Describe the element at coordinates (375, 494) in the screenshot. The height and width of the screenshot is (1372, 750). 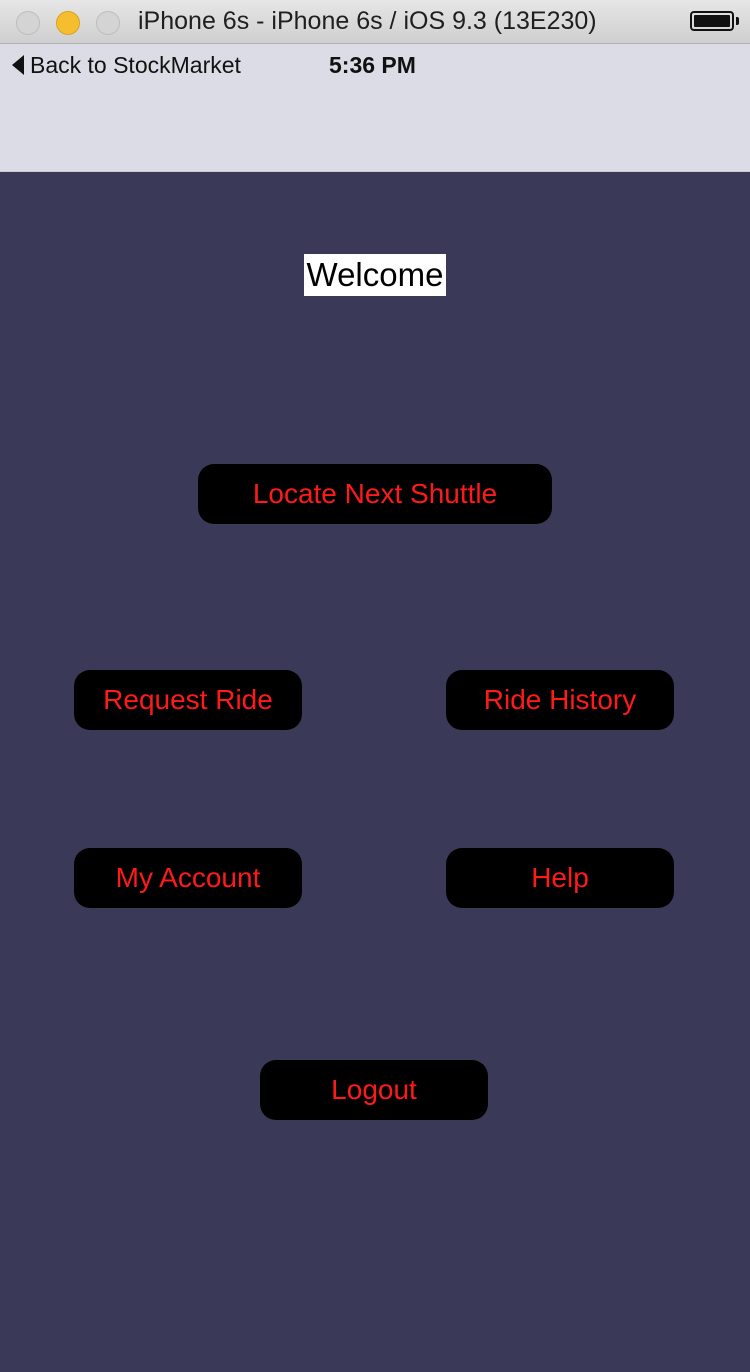
I see `locate-next-shuttle-button: Locate Next Shuttle` at that location.